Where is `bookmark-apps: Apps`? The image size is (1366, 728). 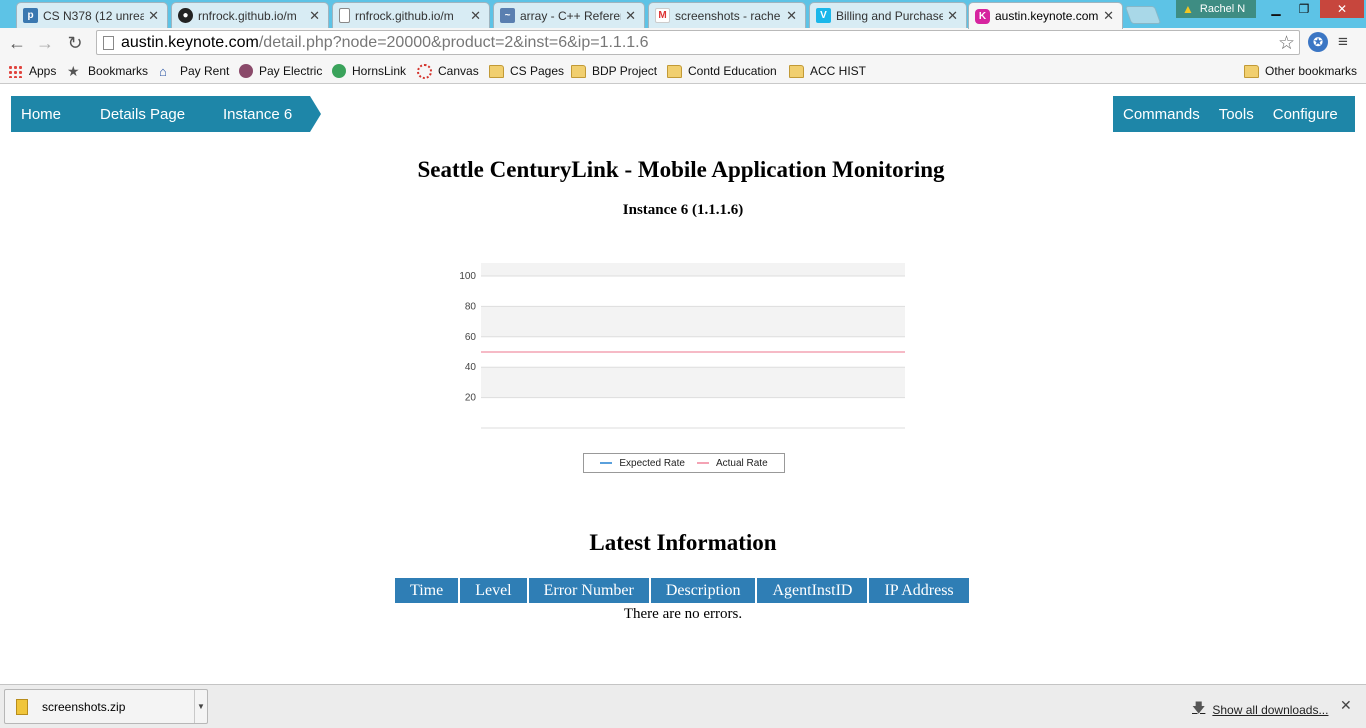
bookmark-apps: Apps is located at coordinates (32, 71).